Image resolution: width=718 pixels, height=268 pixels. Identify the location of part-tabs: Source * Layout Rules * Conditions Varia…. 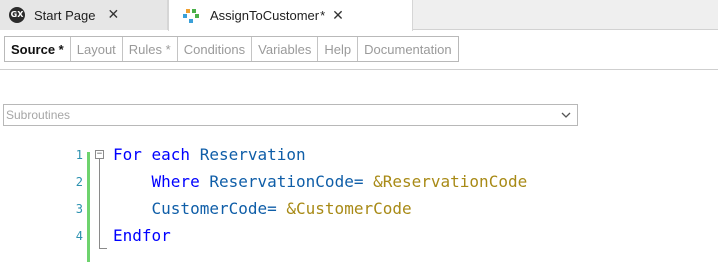
(231, 49).